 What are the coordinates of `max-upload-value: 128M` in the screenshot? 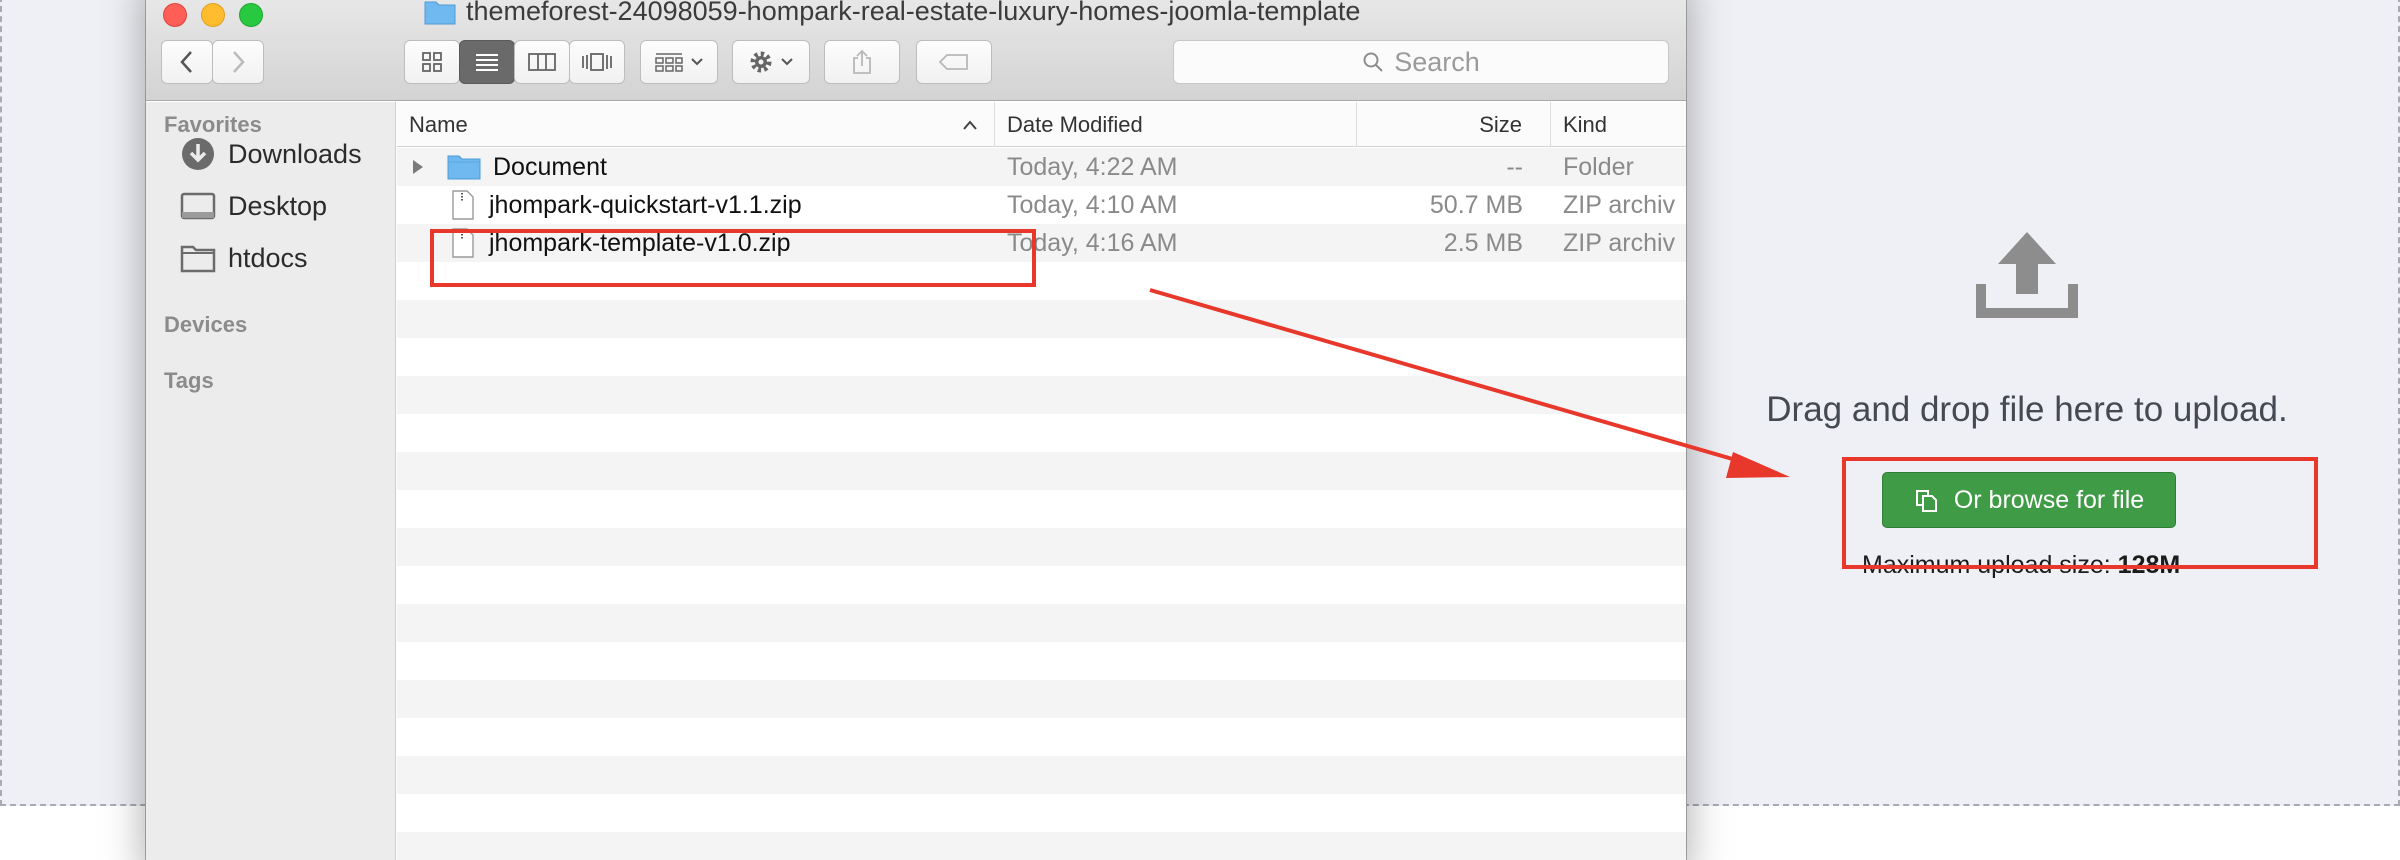 It's located at (2149, 565).